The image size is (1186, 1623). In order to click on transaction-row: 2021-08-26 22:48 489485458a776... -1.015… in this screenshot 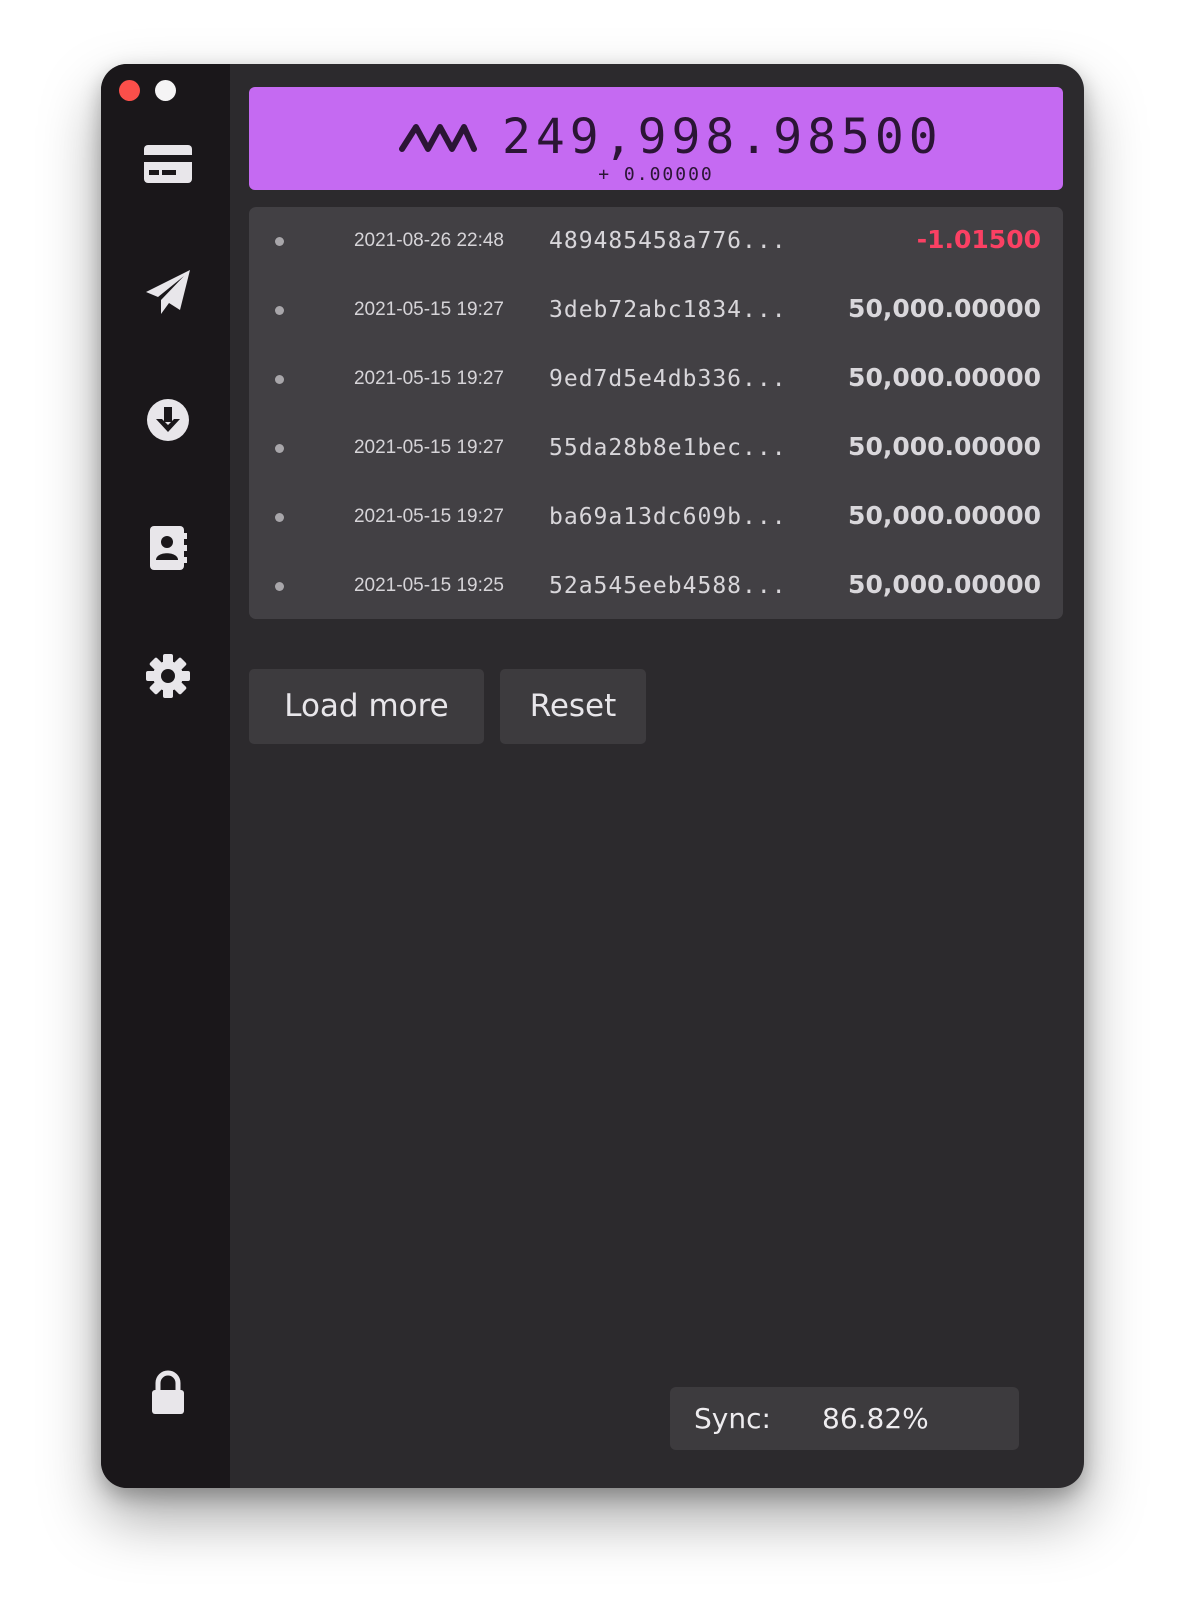, I will do `click(656, 241)`.